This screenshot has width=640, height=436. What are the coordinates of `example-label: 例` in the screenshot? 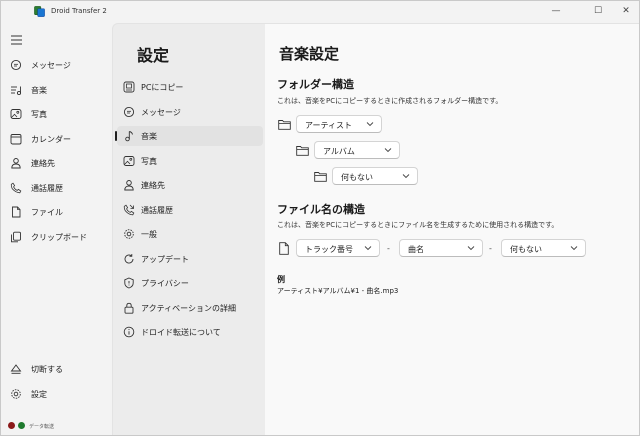 It's located at (281, 279).